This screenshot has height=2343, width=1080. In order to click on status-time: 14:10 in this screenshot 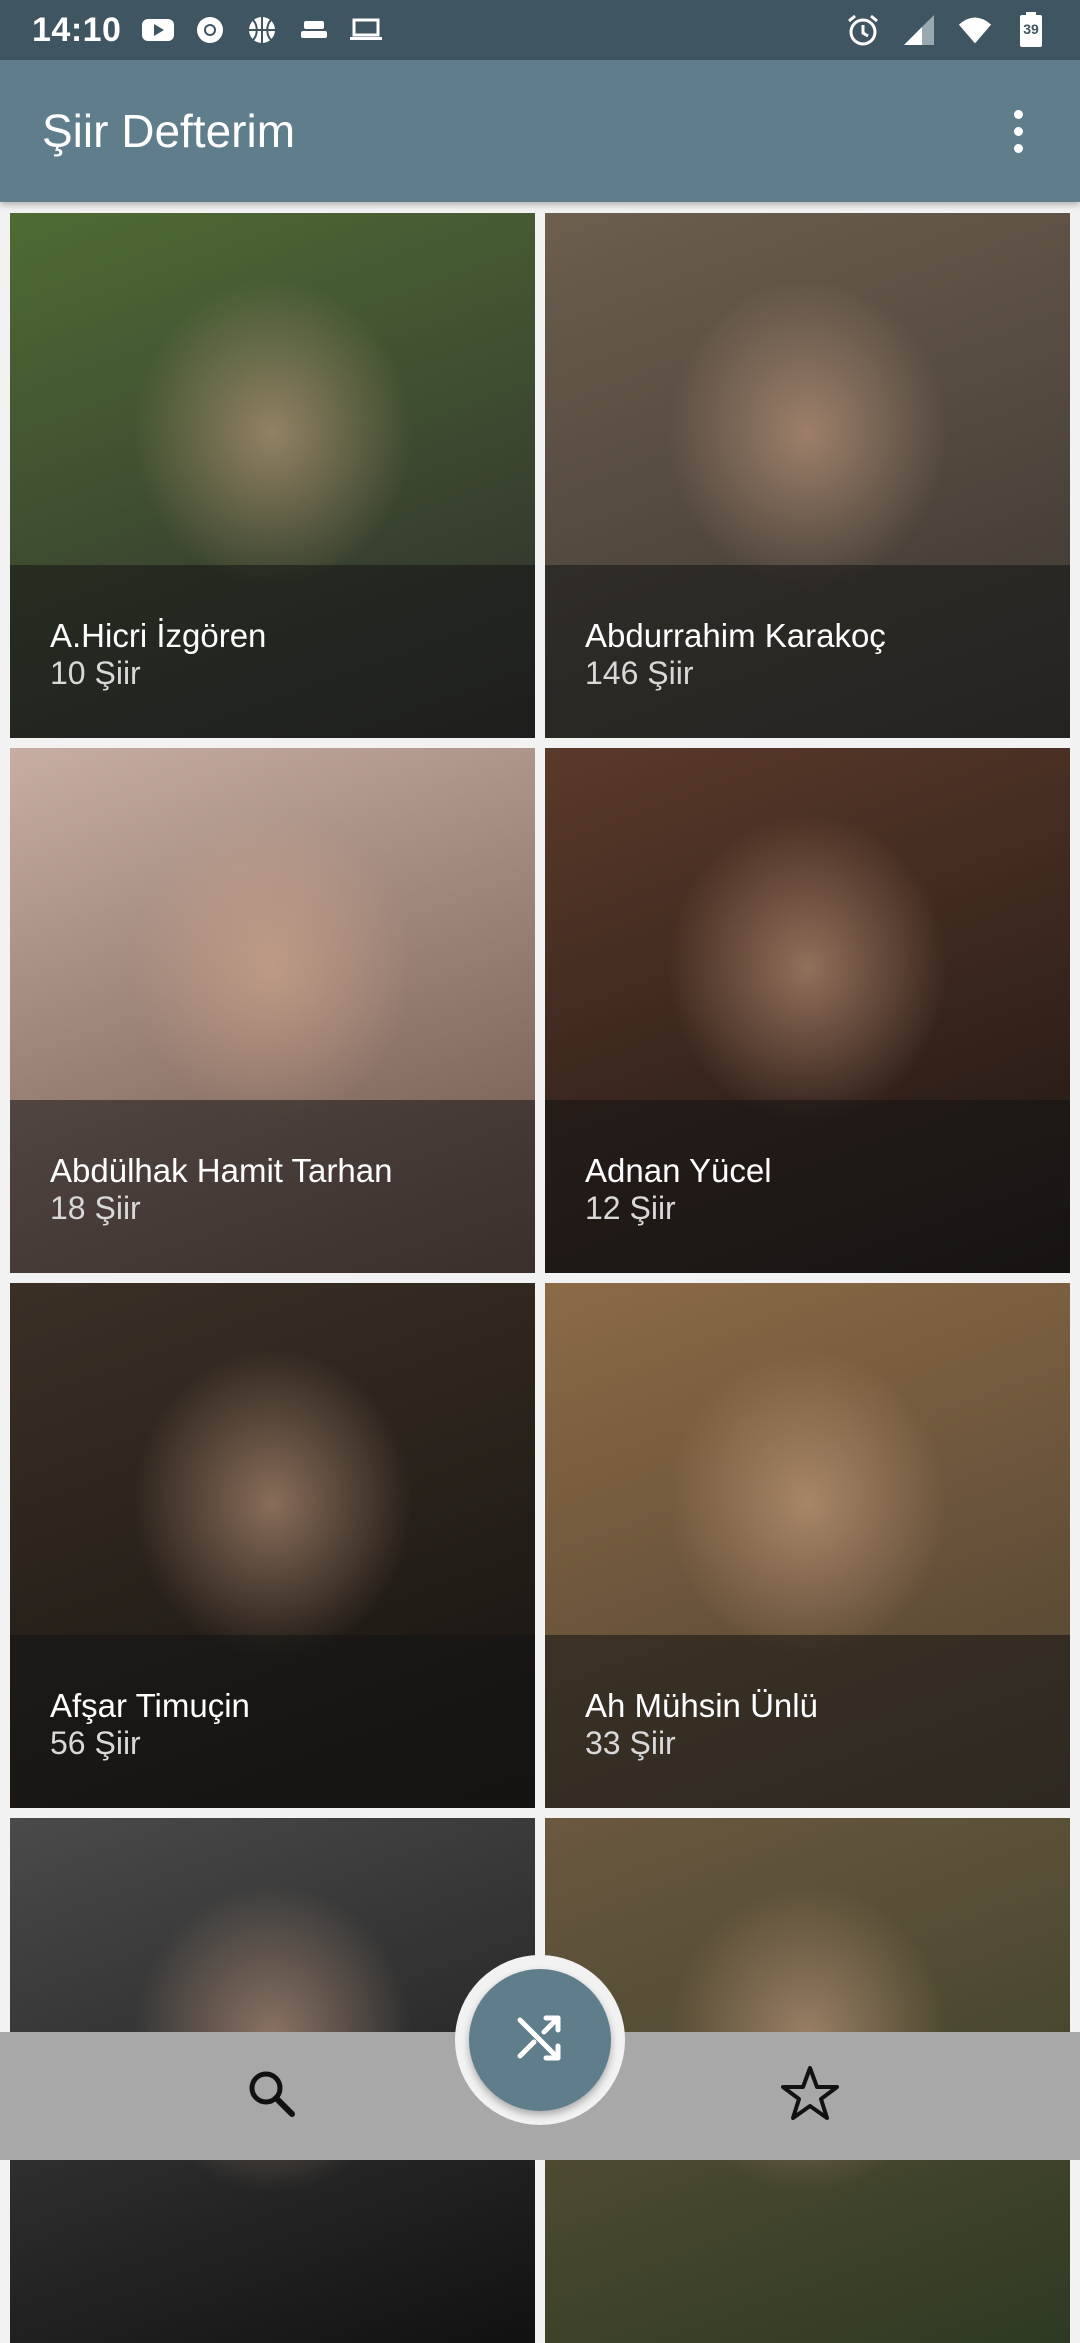, I will do `click(77, 29)`.